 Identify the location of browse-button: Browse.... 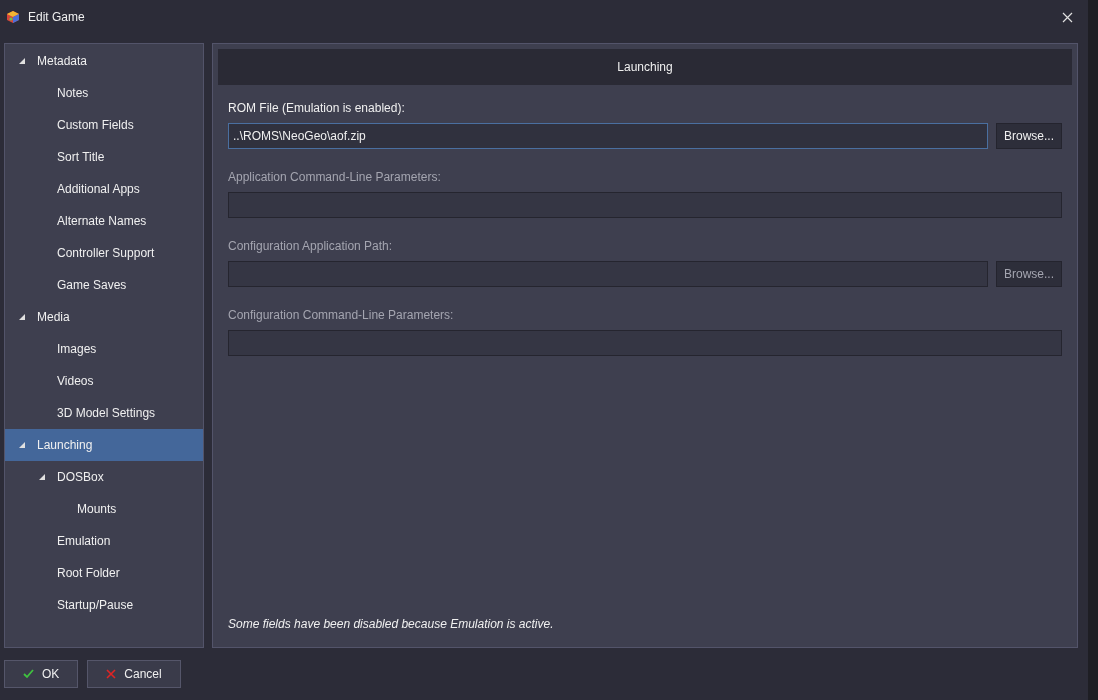
(1029, 136).